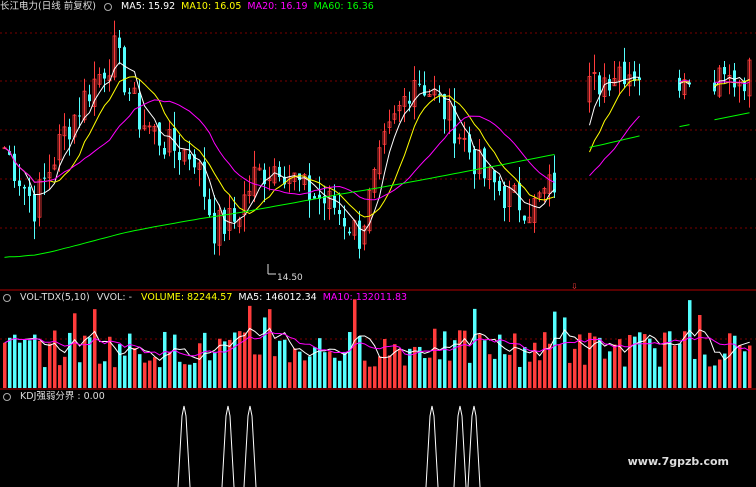 The height and width of the screenshot is (487, 756). What do you see at coordinates (678, 461) in the screenshot?
I see `watermark: www.7gpzb.com` at bounding box center [678, 461].